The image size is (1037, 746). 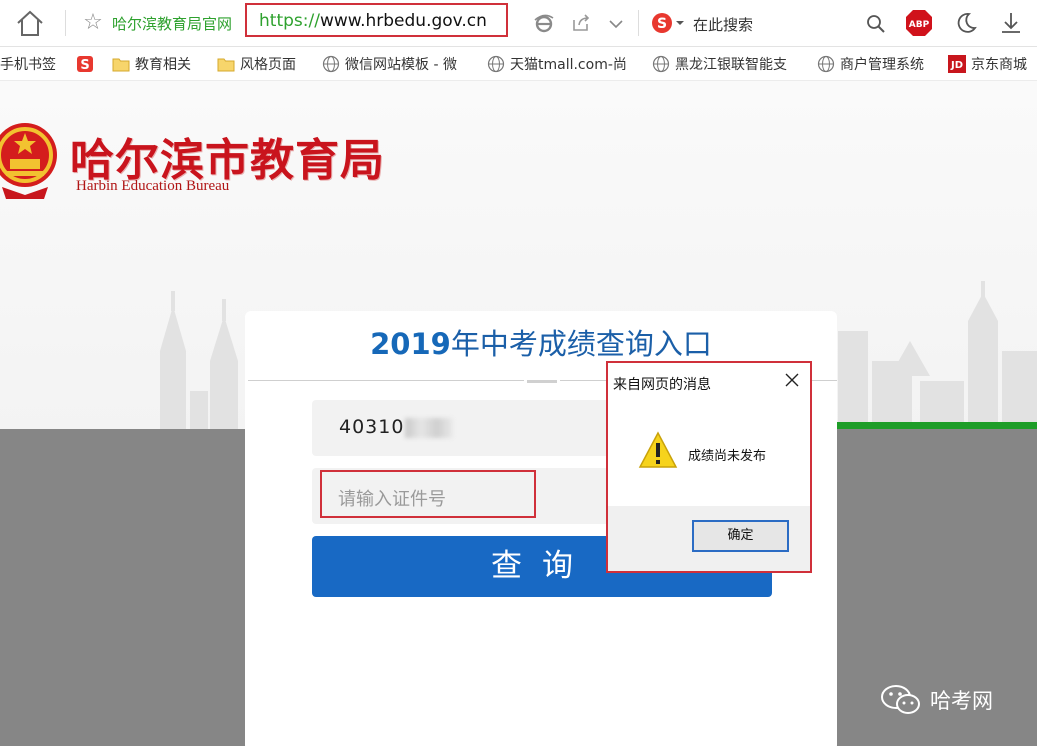 I want to click on bookmark-sogou: S, so click(x=87, y=64).